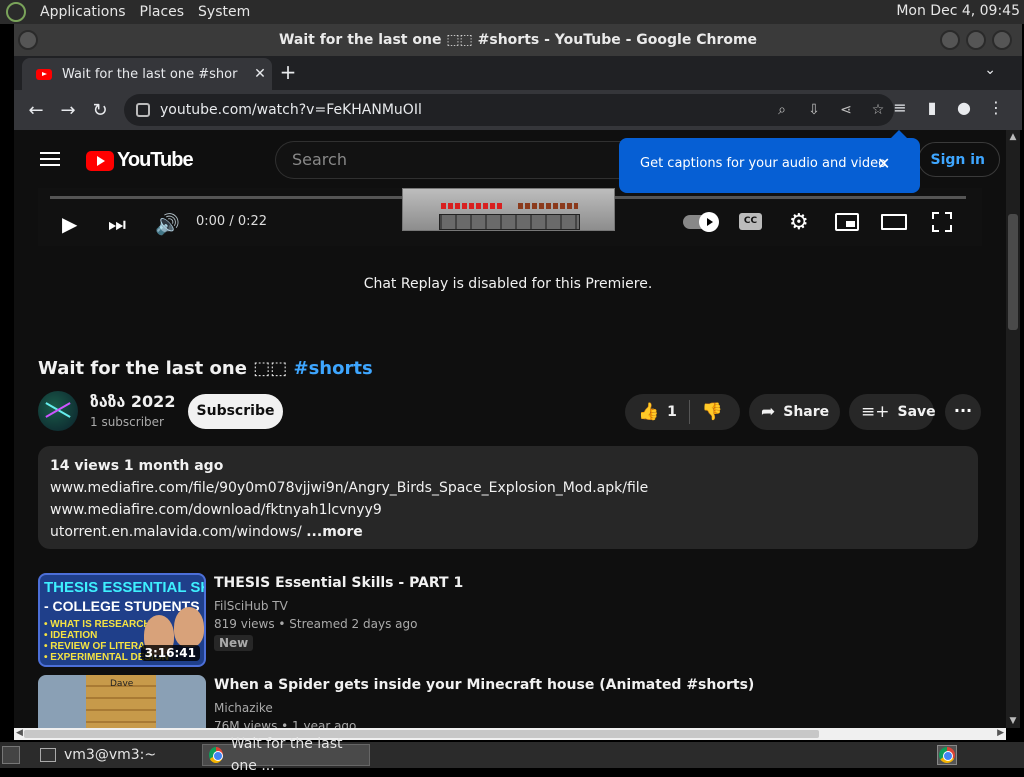 This screenshot has height=777, width=1024. What do you see at coordinates (110, 755) in the screenshot?
I see `taskbar-terminal-label: vm3@vm3:~` at bounding box center [110, 755].